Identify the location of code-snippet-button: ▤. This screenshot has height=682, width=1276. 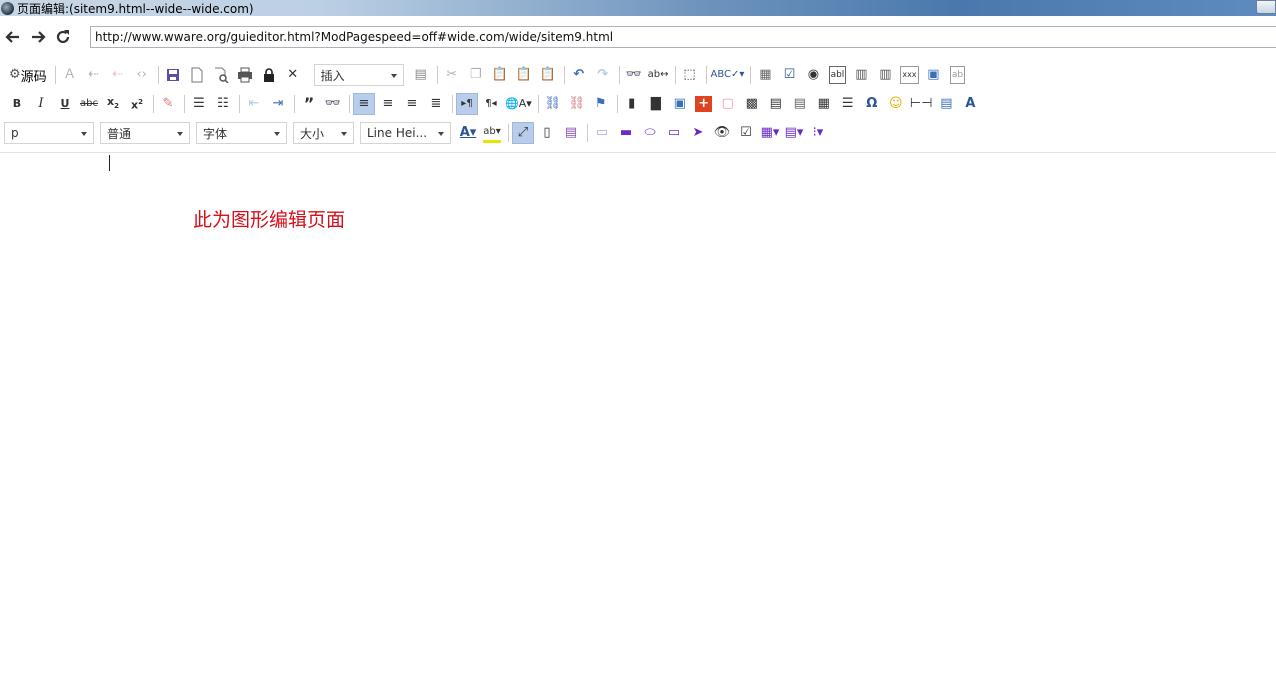
(571, 133).